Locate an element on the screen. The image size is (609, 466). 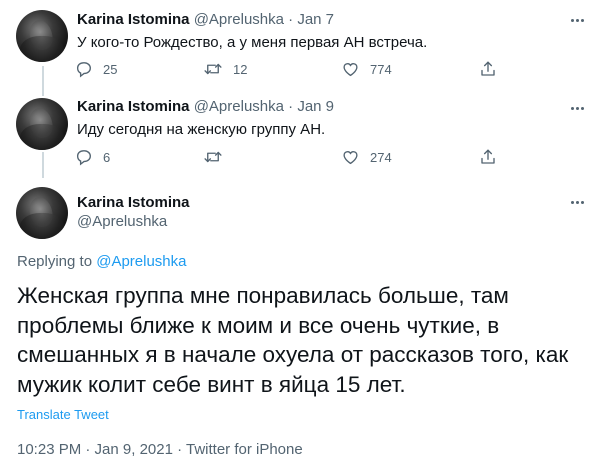
reply-button: 6 is located at coordinates (92, 157).